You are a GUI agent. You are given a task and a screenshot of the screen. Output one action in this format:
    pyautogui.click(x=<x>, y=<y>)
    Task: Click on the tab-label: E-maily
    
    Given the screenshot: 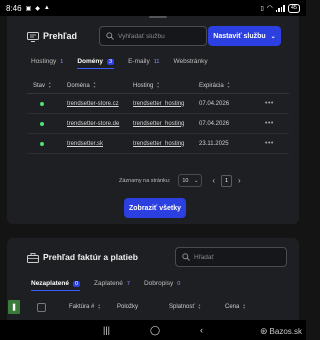 What is the action you would take?
    pyautogui.click(x=139, y=61)
    